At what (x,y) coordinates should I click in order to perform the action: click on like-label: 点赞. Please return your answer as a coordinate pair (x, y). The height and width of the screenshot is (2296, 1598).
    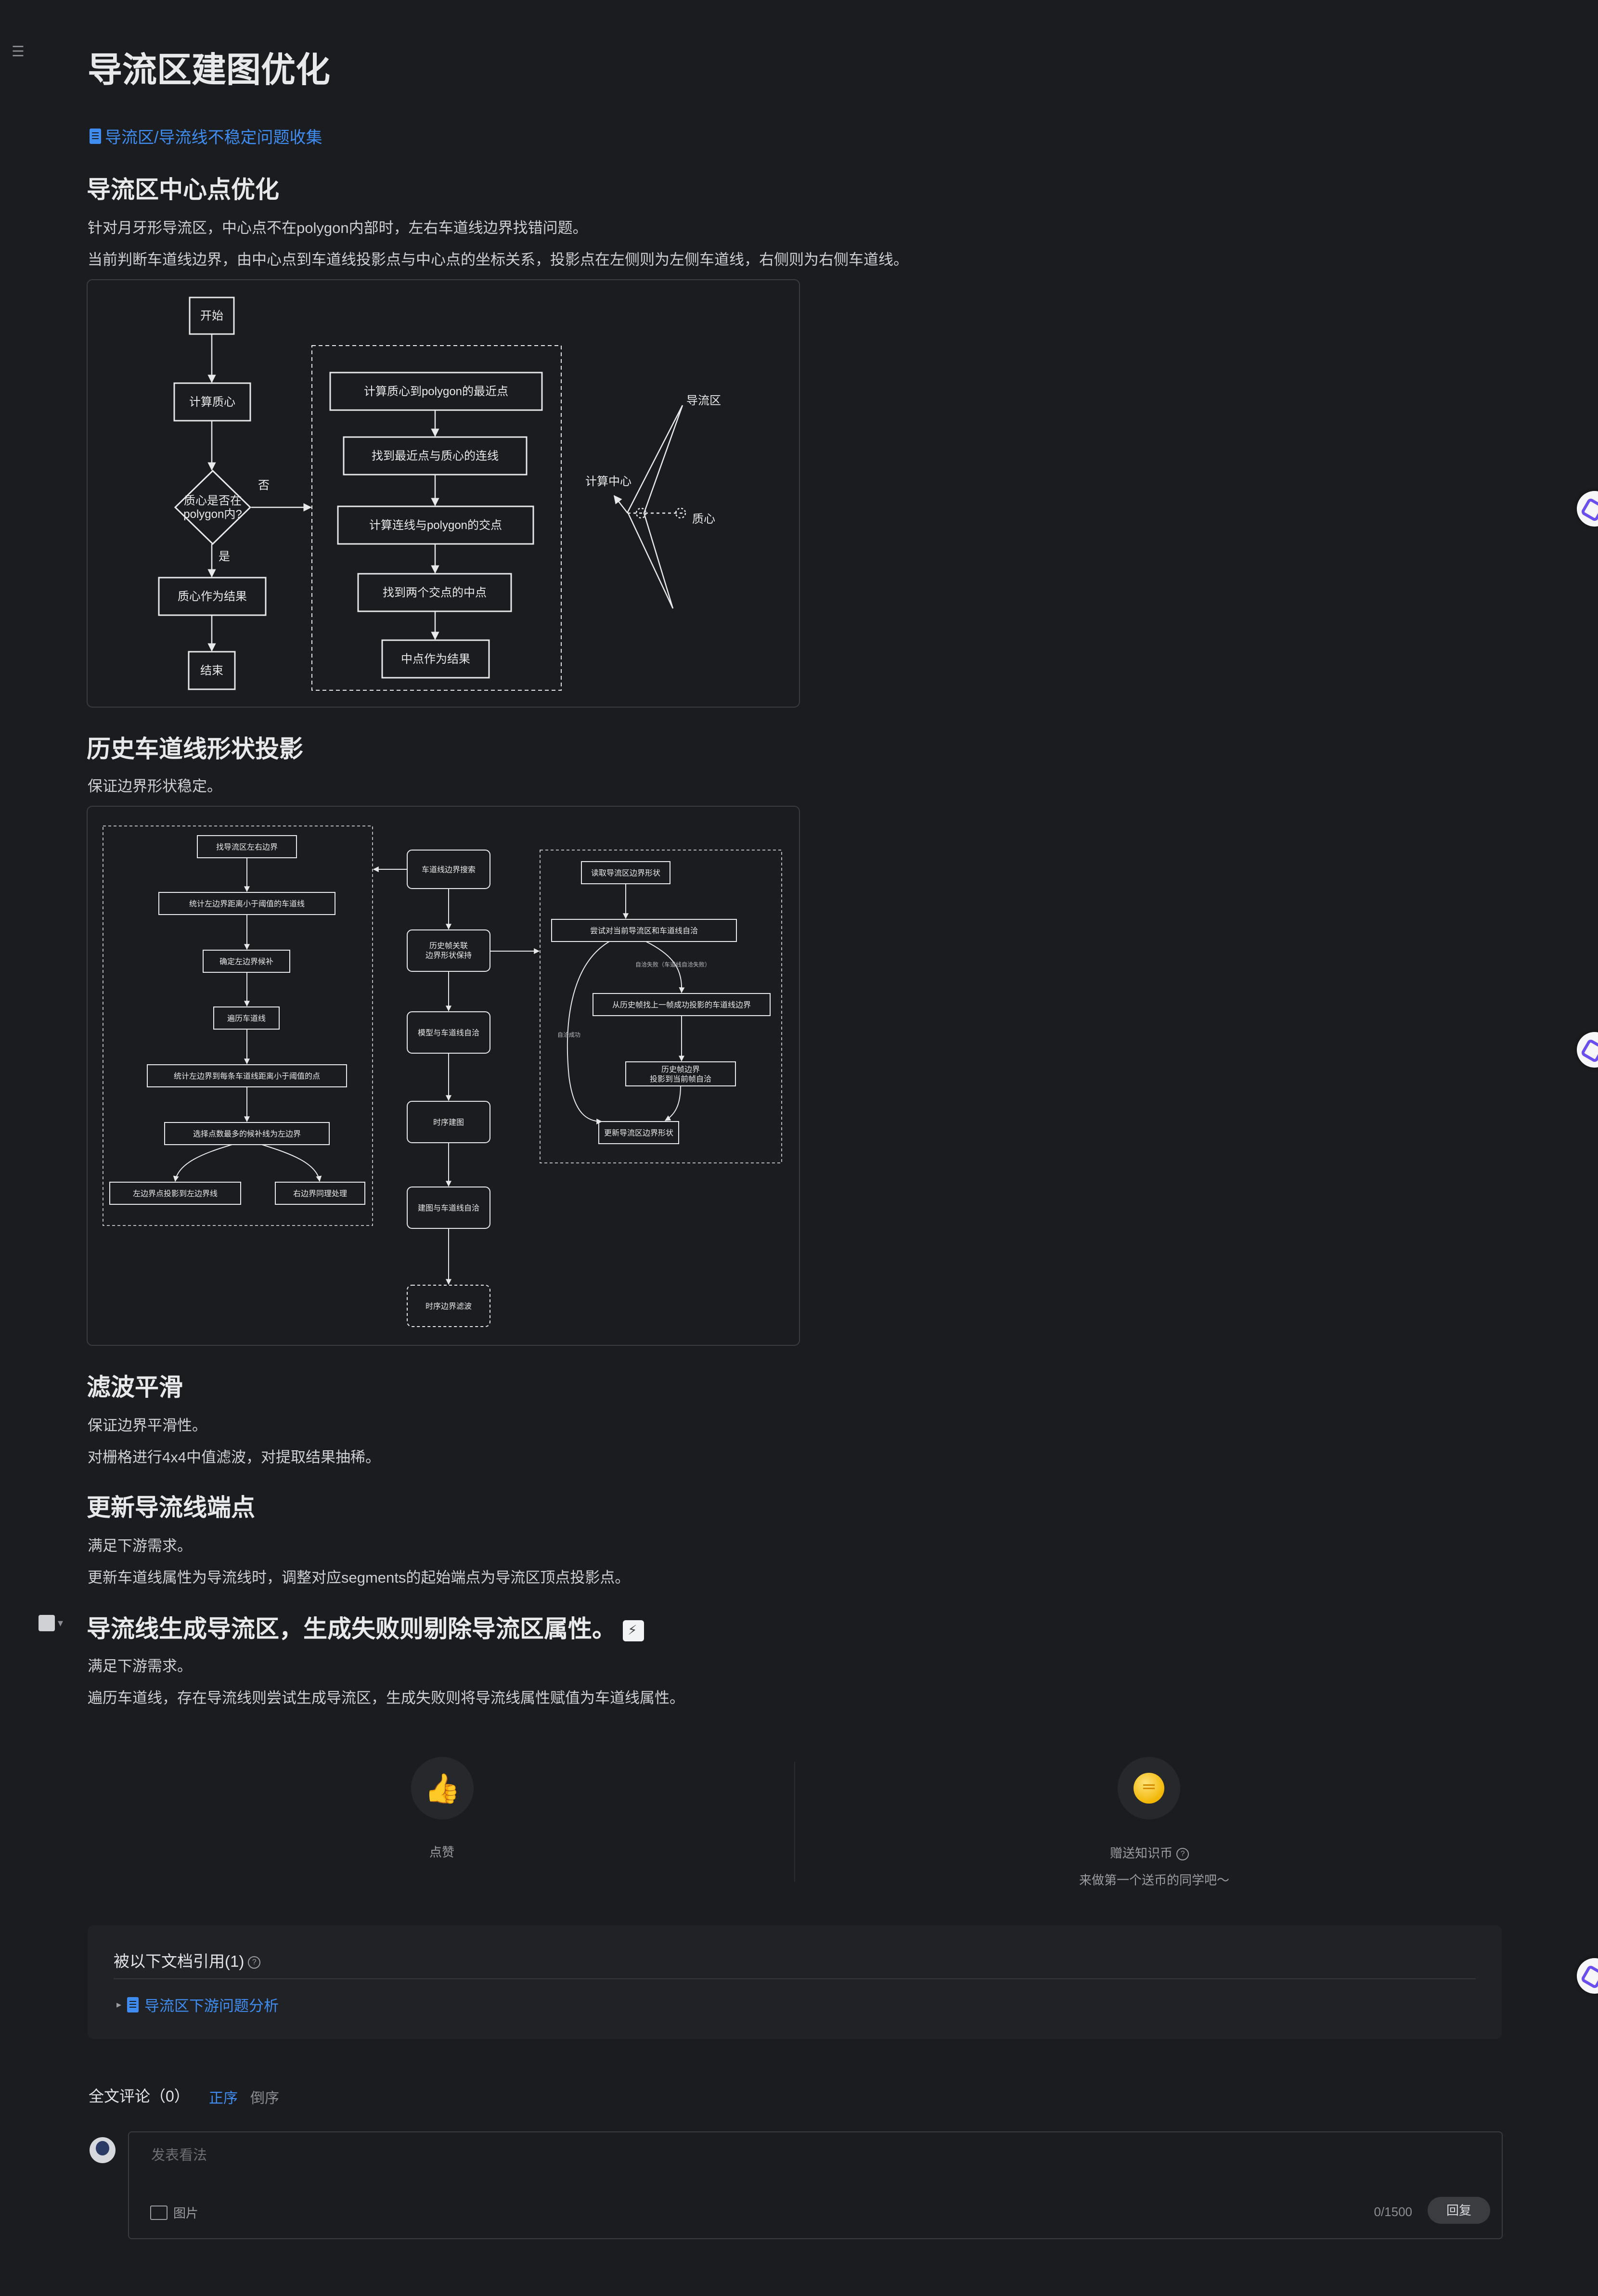
    Looking at the image, I should click on (442, 1852).